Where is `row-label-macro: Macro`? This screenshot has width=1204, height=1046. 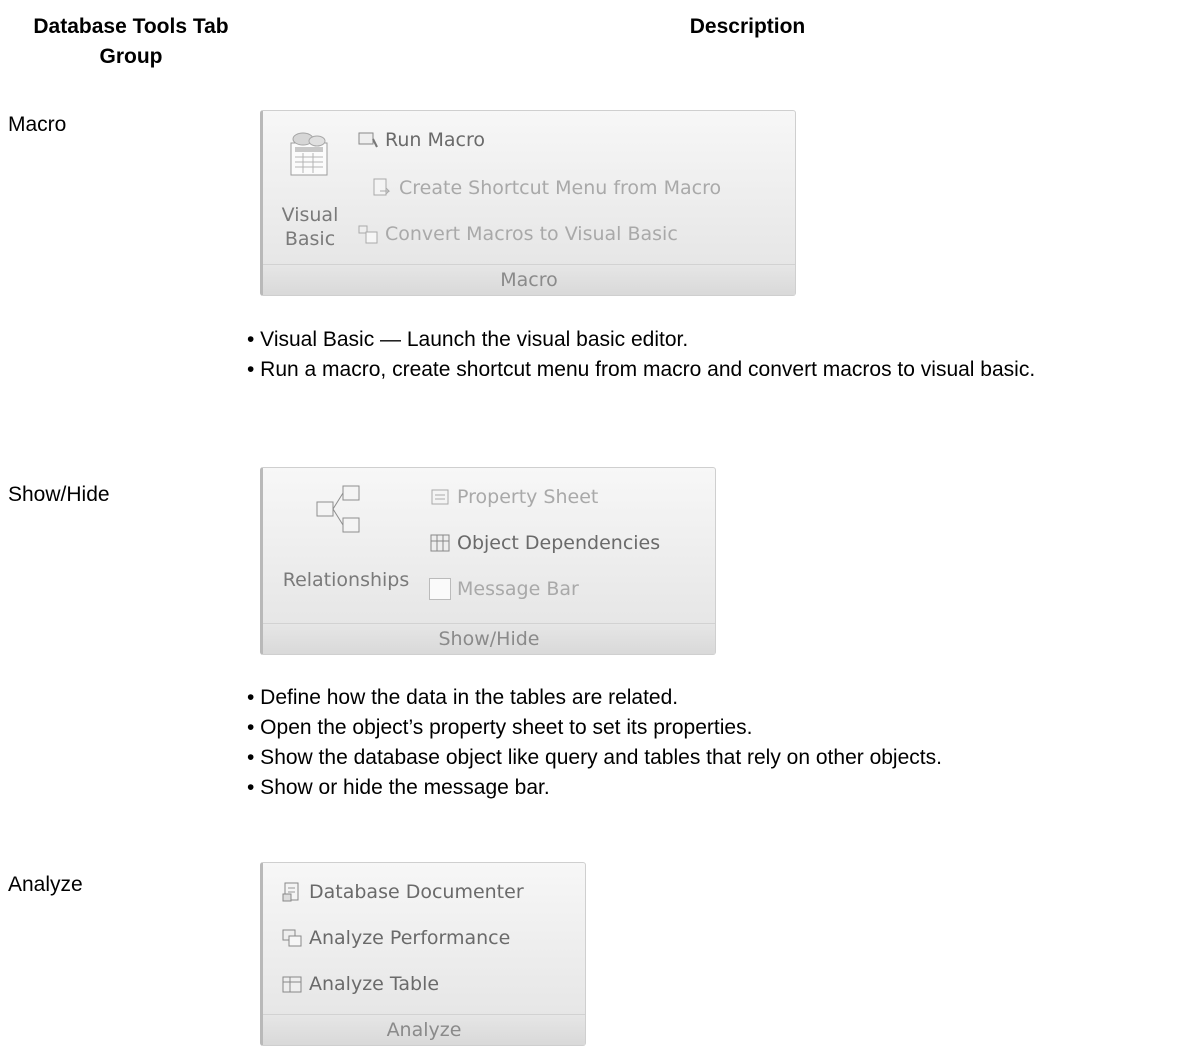 row-label-macro: Macro is located at coordinates (37, 124).